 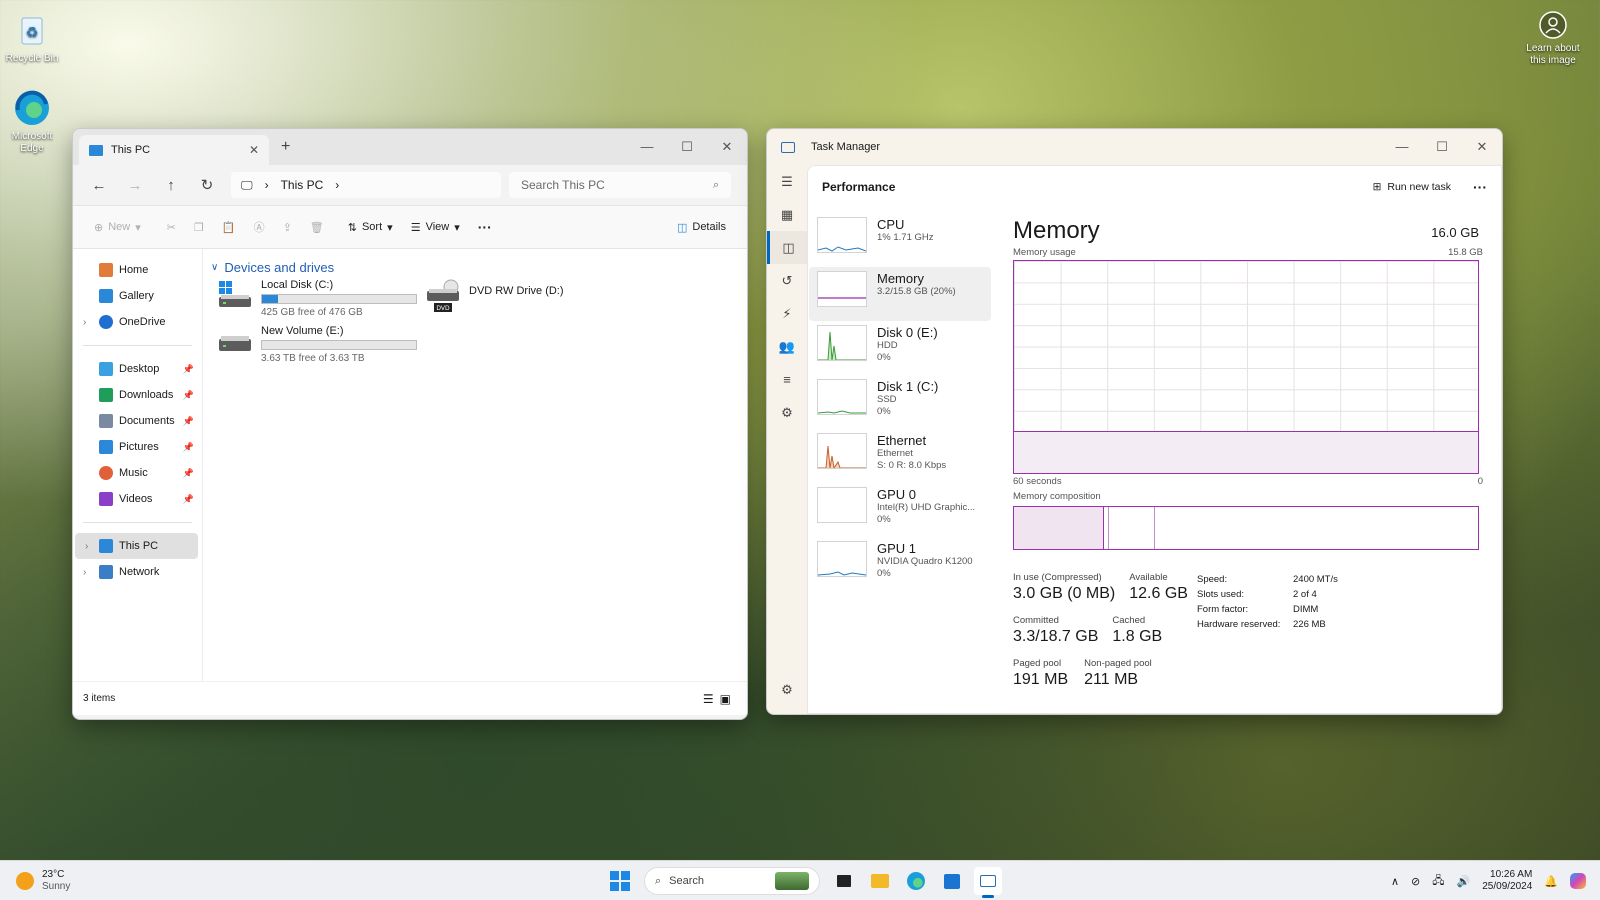 I want to click on more-options-button: ···, so click(x=1480, y=187).